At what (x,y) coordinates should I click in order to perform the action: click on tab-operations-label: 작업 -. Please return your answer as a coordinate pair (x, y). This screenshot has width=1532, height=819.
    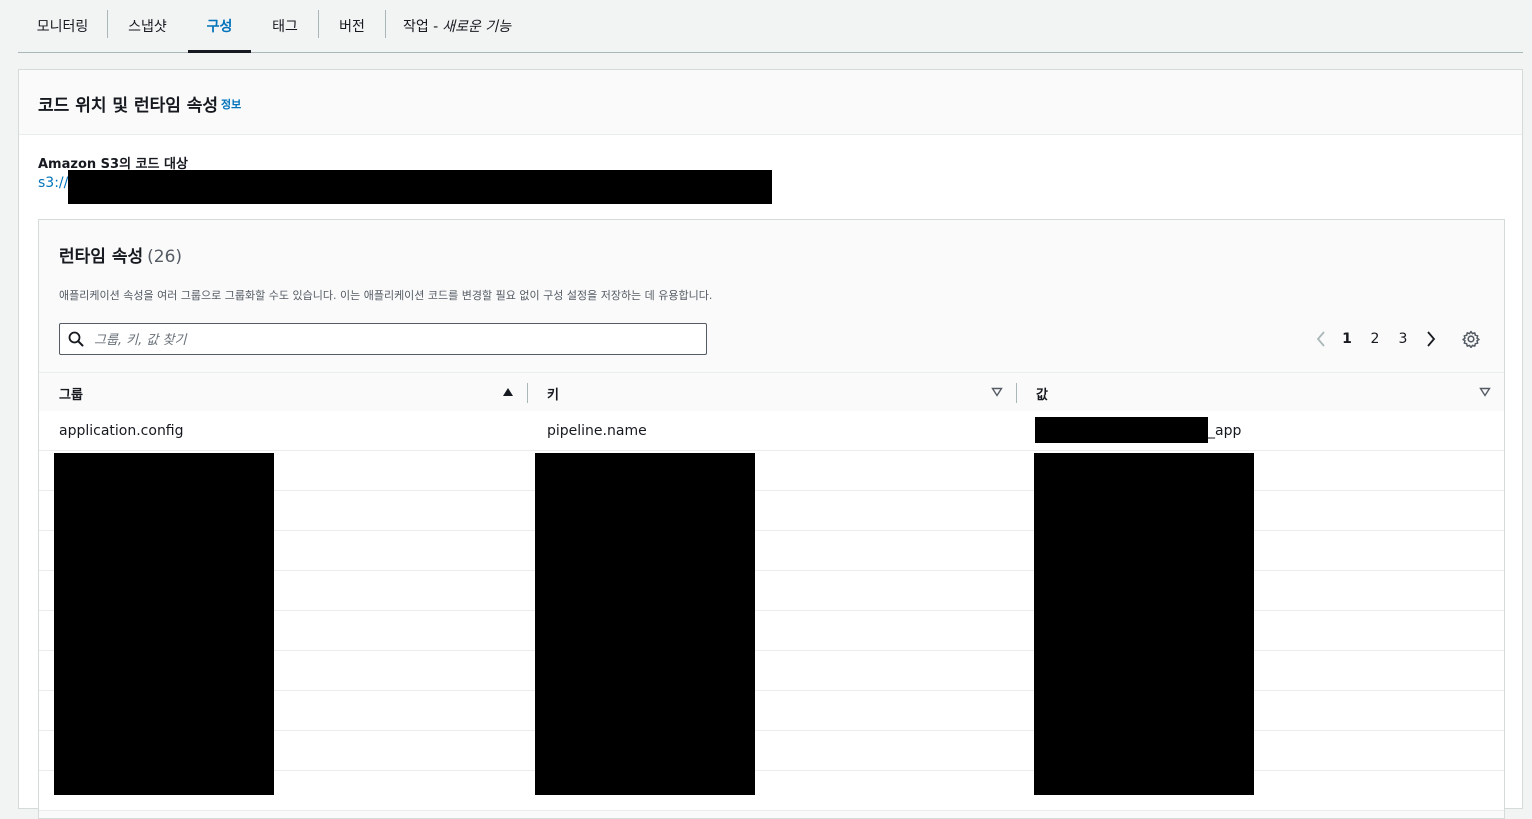
    Looking at the image, I should click on (420, 27).